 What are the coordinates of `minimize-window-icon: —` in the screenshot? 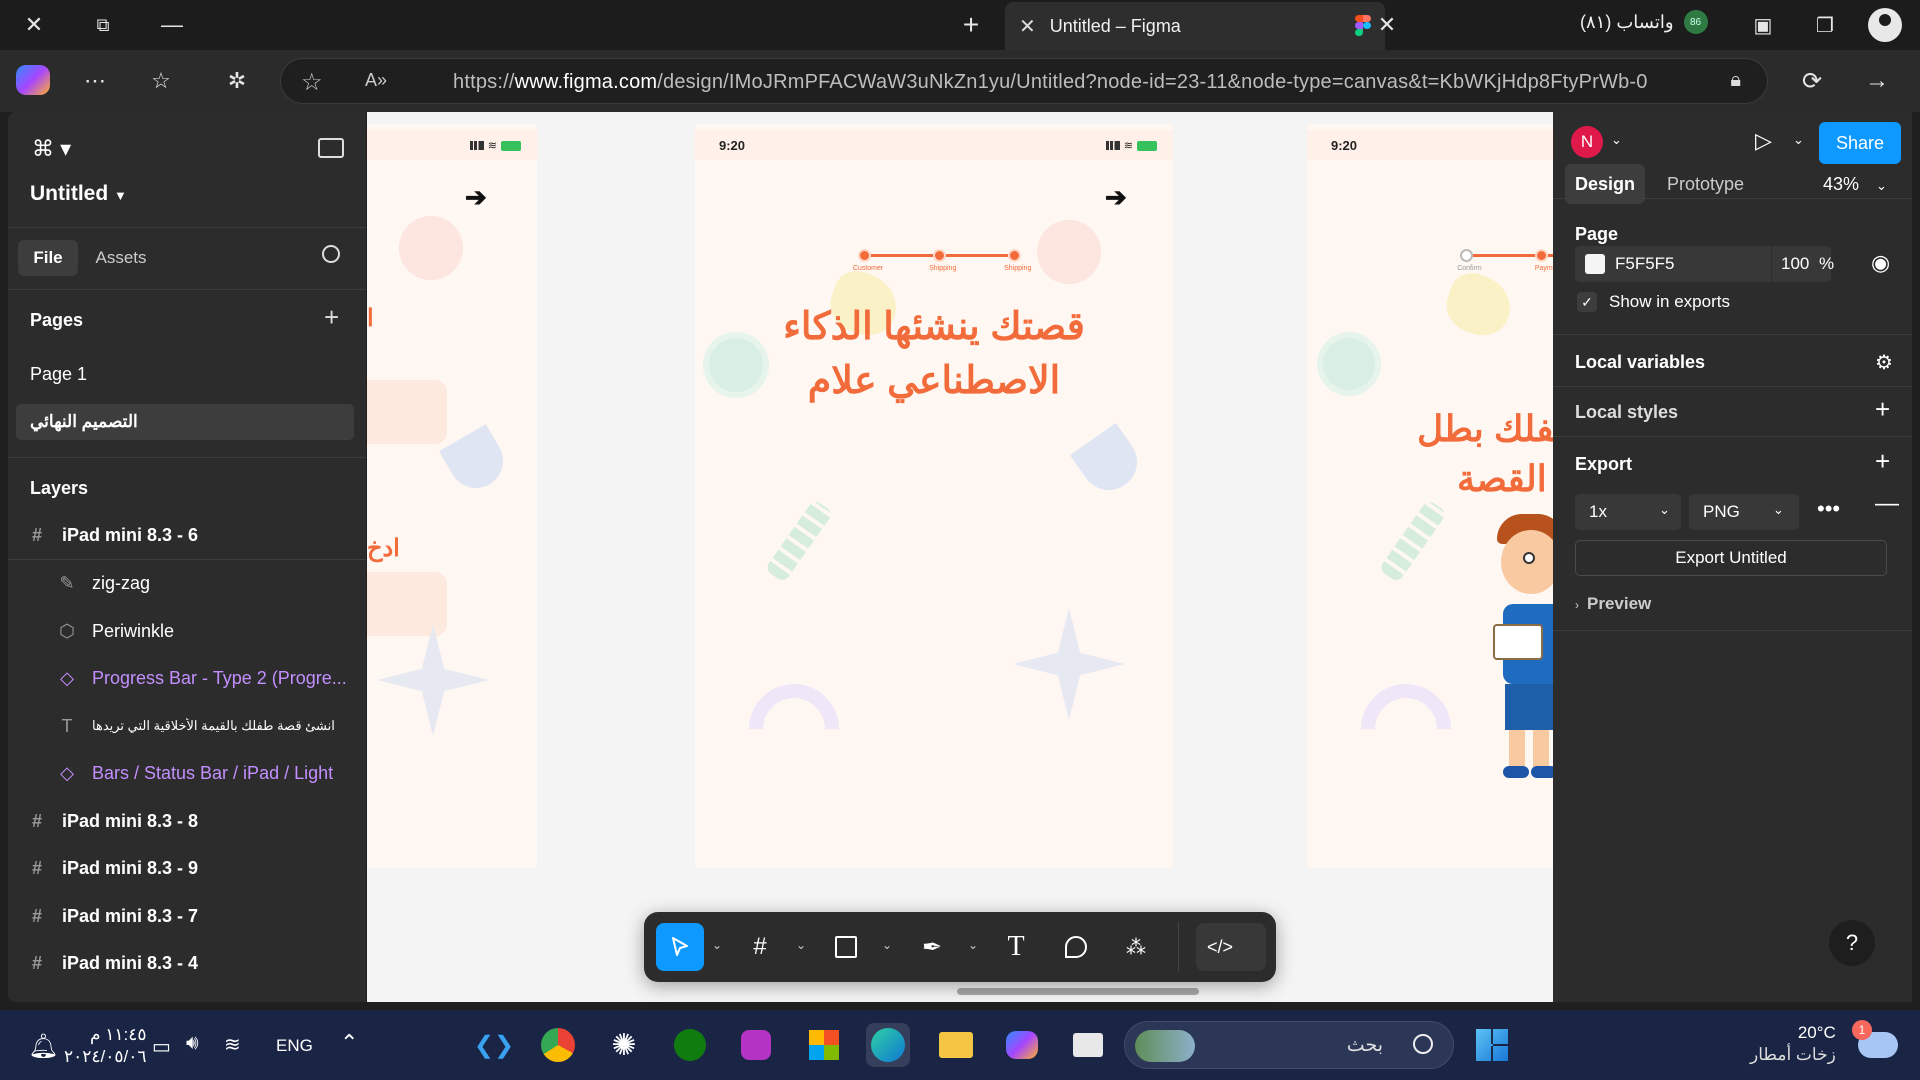 It's located at (172, 25).